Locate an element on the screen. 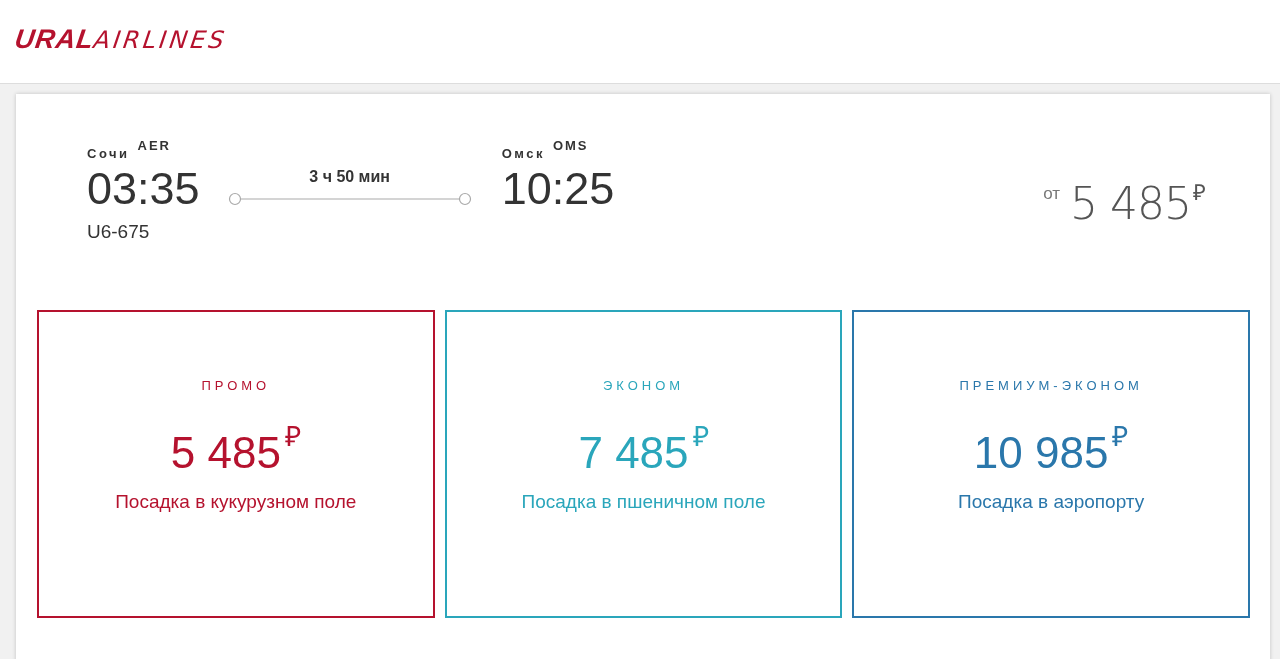  price-prefix: от is located at coordinates (1052, 194).